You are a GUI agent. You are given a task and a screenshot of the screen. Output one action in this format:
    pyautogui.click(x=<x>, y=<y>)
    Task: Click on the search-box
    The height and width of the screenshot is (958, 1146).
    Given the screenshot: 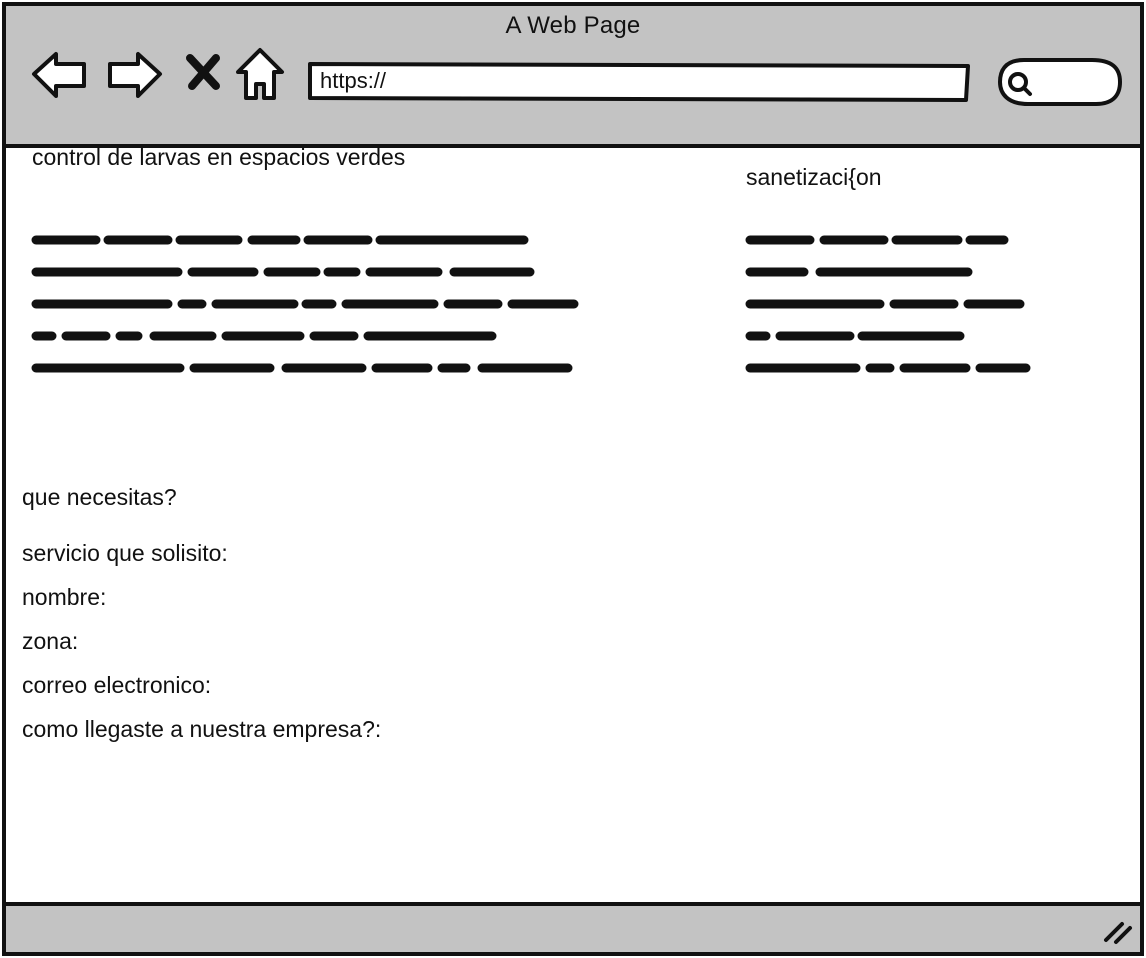 What is the action you would take?
    pyautogui.click(x=1060, y=82)
    